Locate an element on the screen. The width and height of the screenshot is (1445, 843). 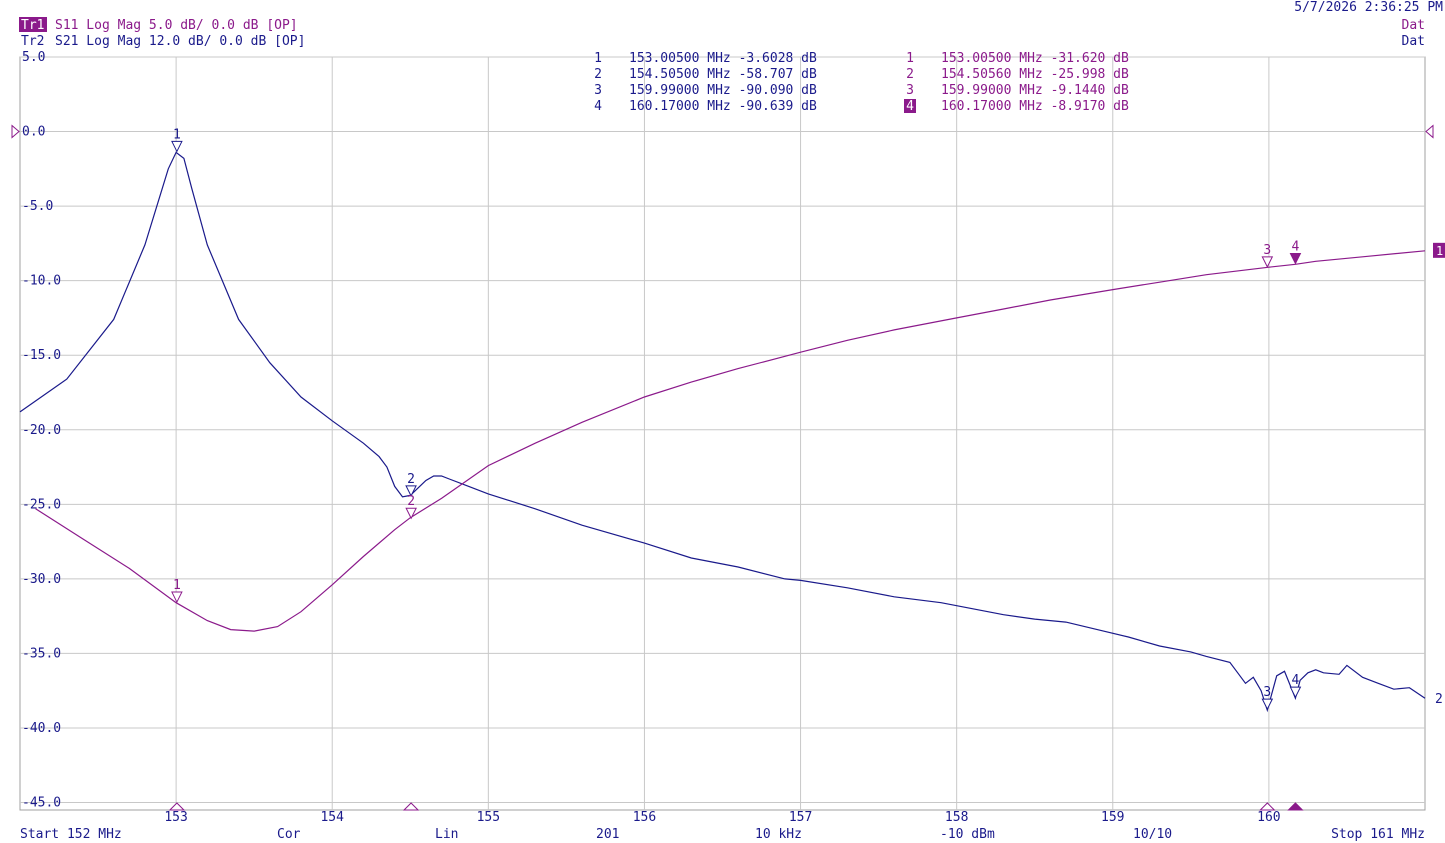
x-tick-label: 158 is located at coordinates (956, 817).